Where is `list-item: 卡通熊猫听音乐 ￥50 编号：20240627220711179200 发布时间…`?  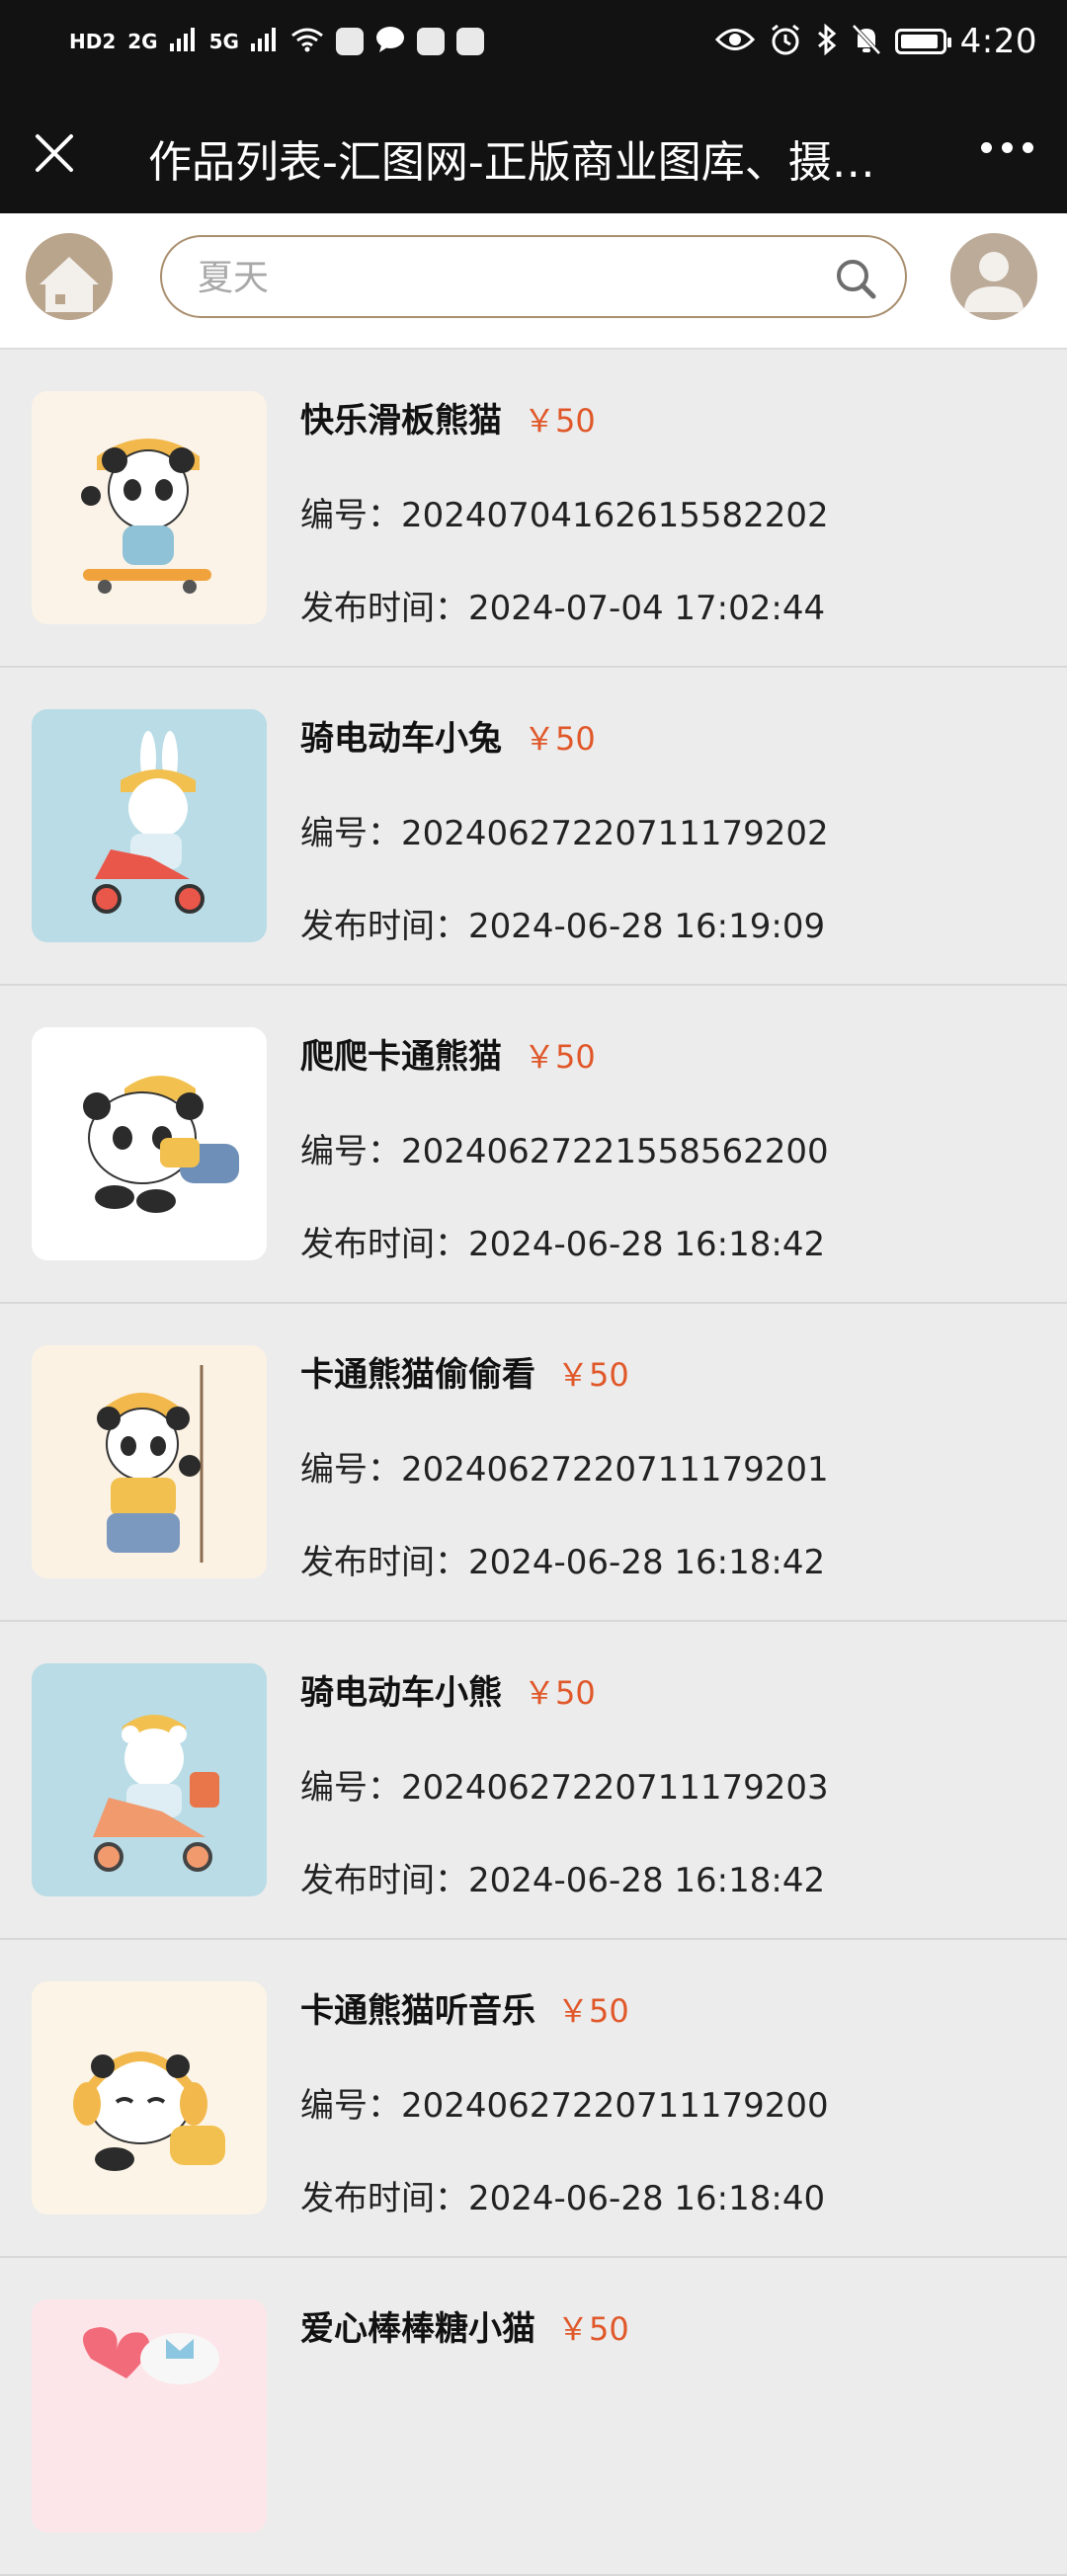 list-item: 卡通熊猫听音乐 ￥50 编号：20240627220711179200 发布时间… is located at coordinates (533, 2099).